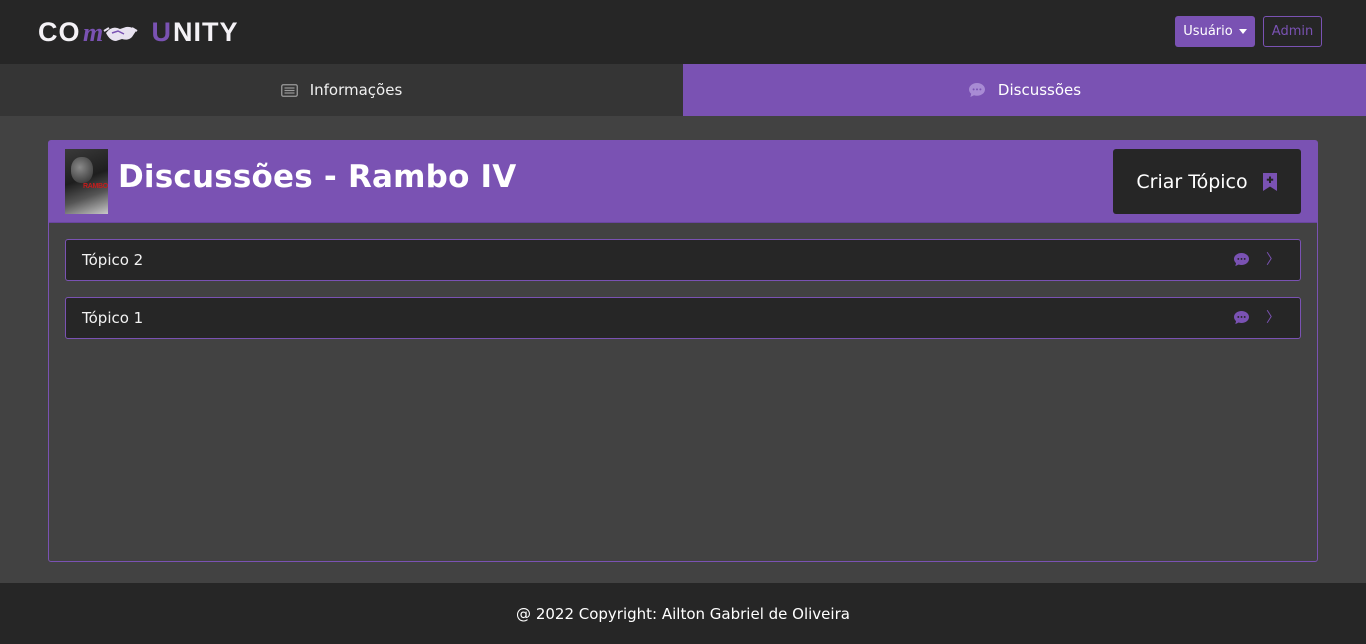 This screenshot has height=644, width=1366. I want to click on user-dropdown-label: Usuário, so click(1208, 31).